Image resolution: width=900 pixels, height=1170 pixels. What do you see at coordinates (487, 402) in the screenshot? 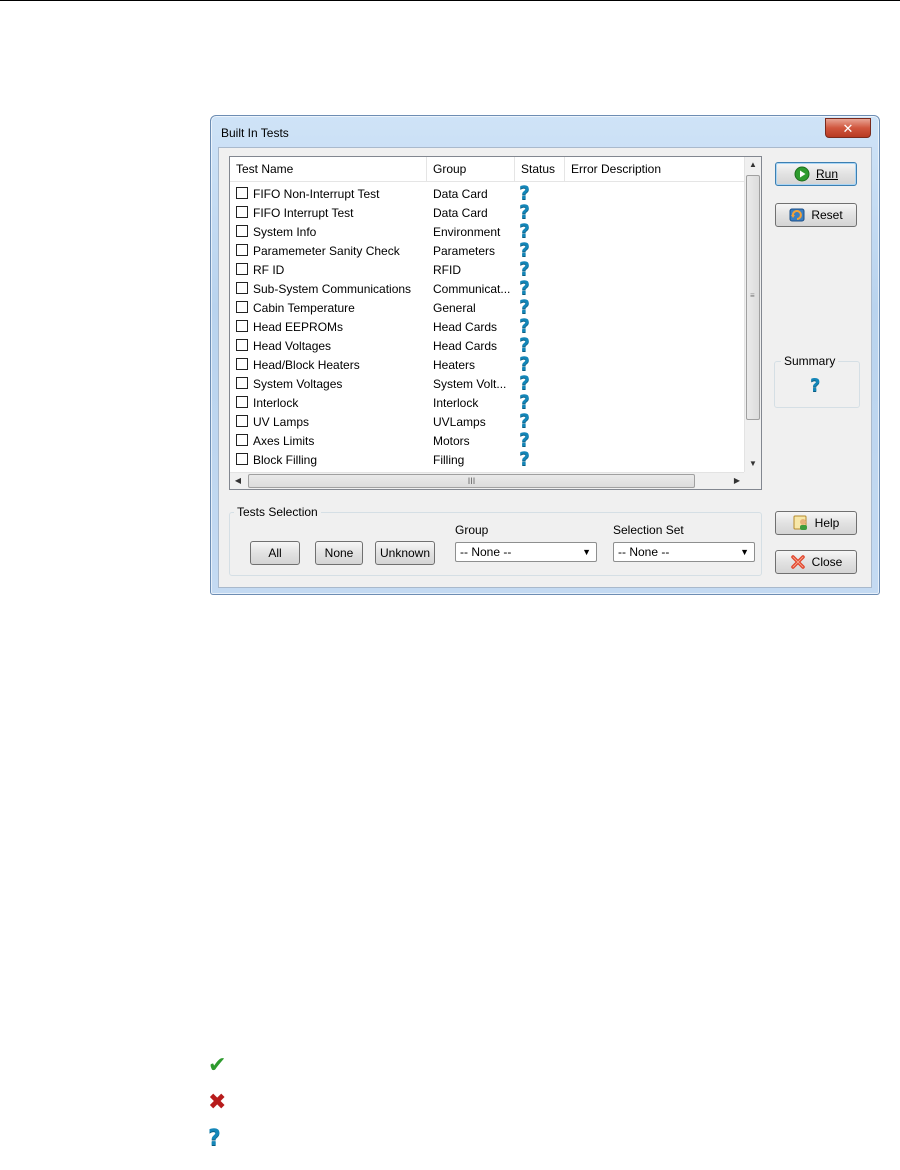
I see `table-row: Interlock Interlock?` at bounding box center [487, 402].